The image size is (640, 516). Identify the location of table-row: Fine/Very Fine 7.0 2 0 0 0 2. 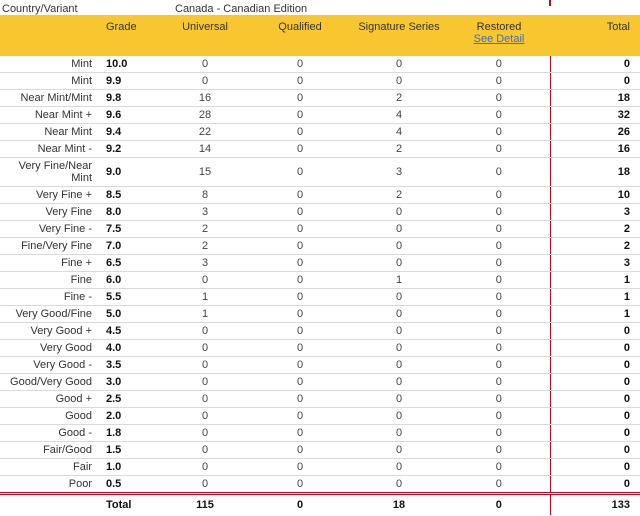
(320, 246).